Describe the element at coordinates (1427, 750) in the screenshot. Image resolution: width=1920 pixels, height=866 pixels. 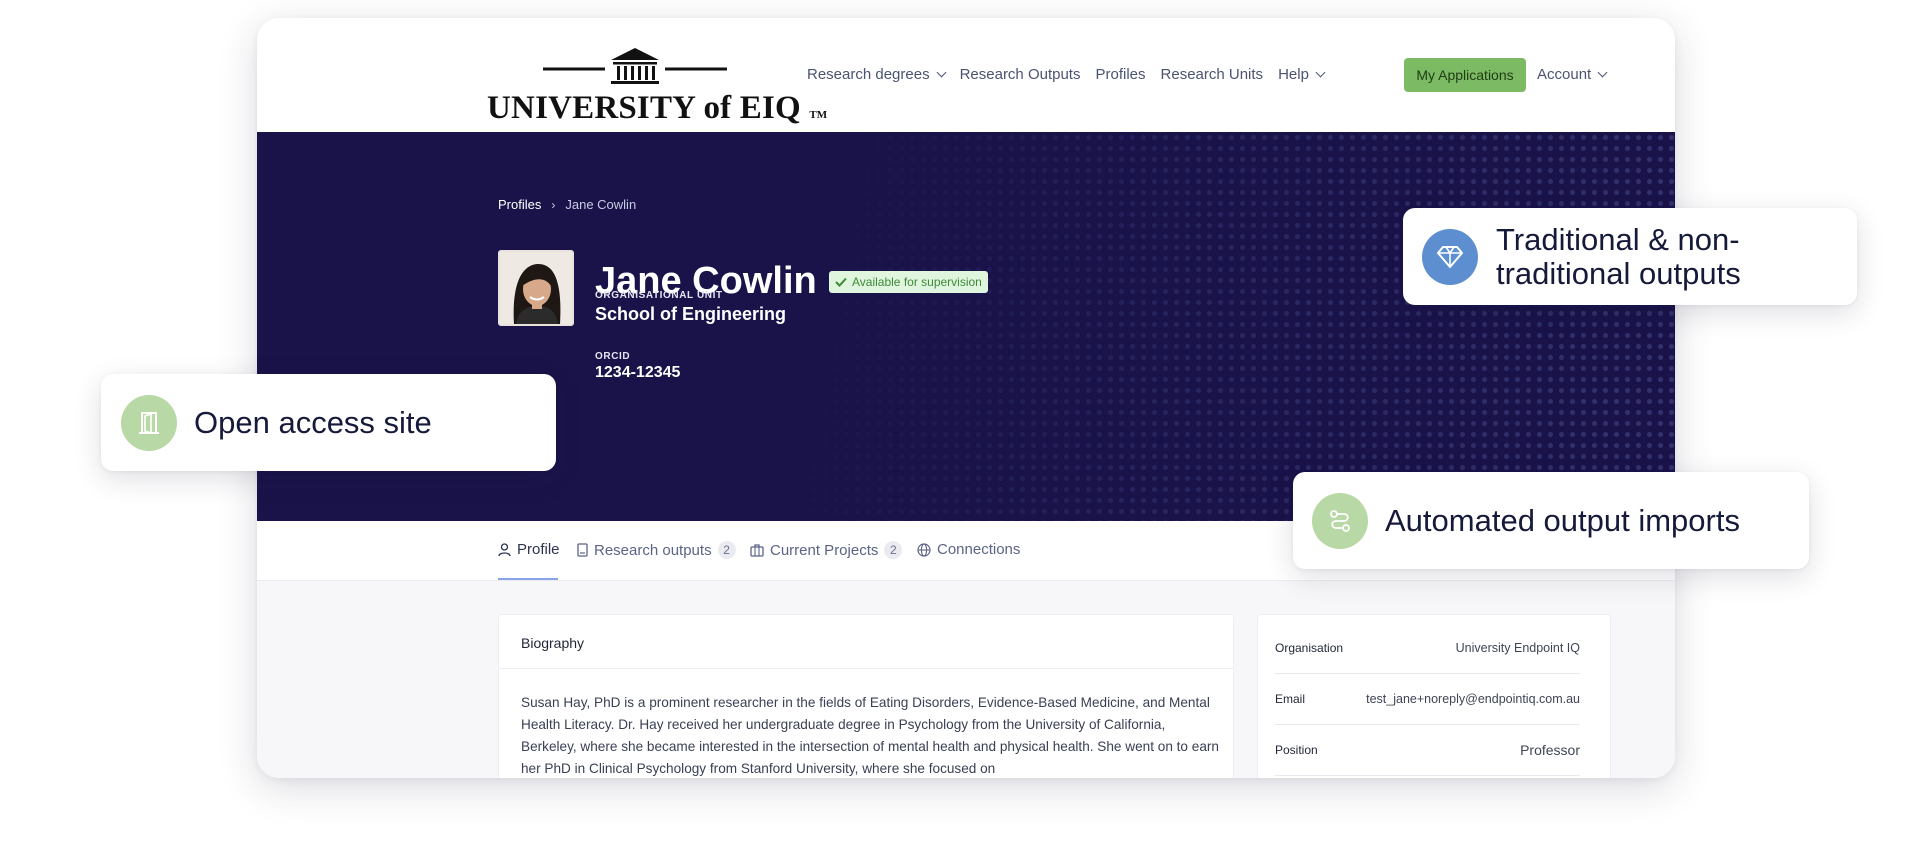
I see `detail-row-position: Position Professor` at that location.